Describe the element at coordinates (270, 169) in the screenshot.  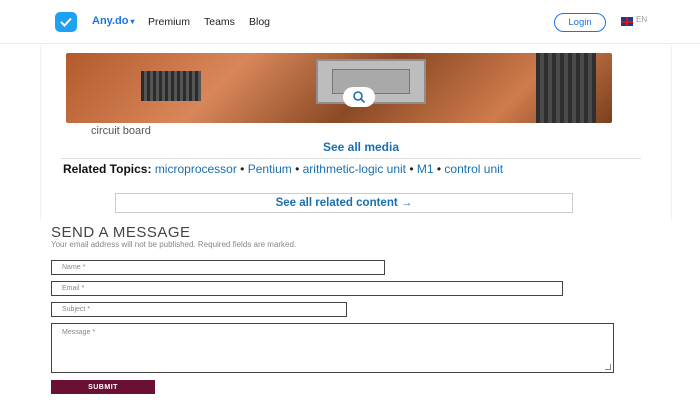
I see `topic-link: Pentium` at that location.